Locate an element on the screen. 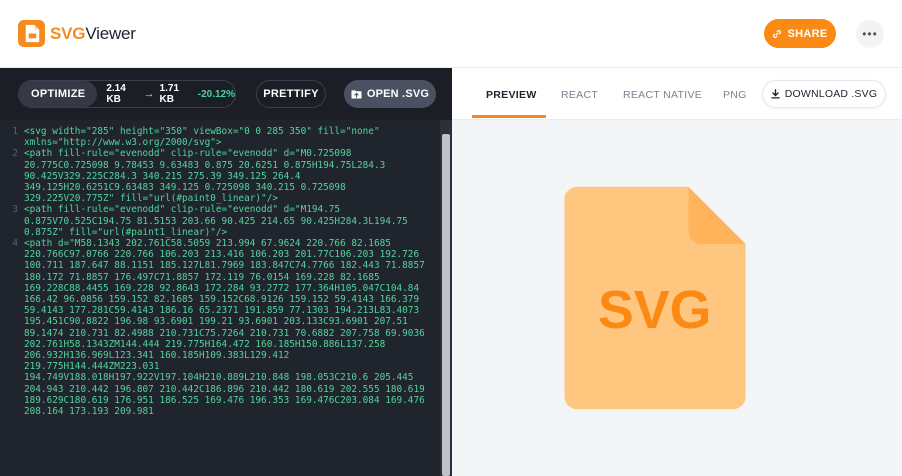 This screenshot has width=902, height=476. line-number: 3 is located at coordinates (15, 210).